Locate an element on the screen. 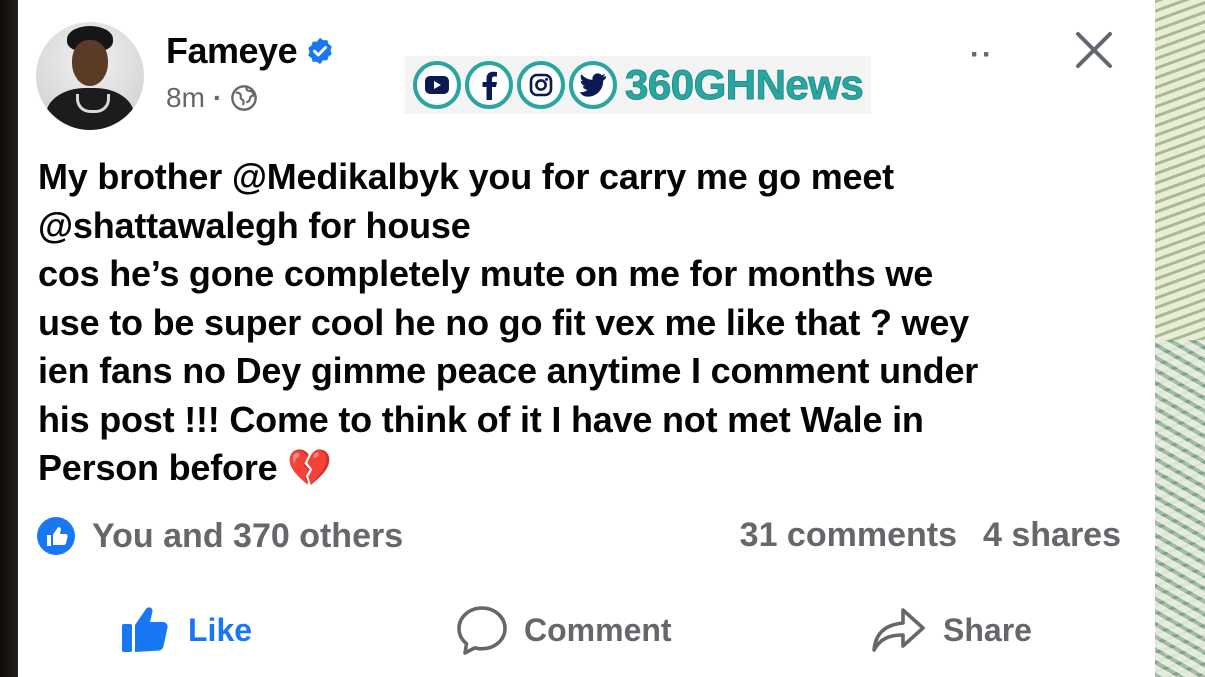 This screenshot has width=1205, height=677. verified-badge-icon is located at coordinates (320, 51).